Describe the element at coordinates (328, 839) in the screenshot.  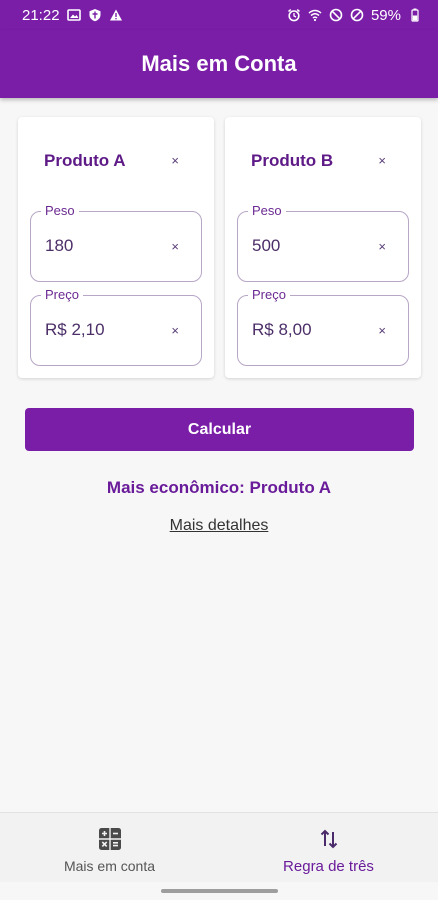
I see `swap-vertical-icon` at that location.